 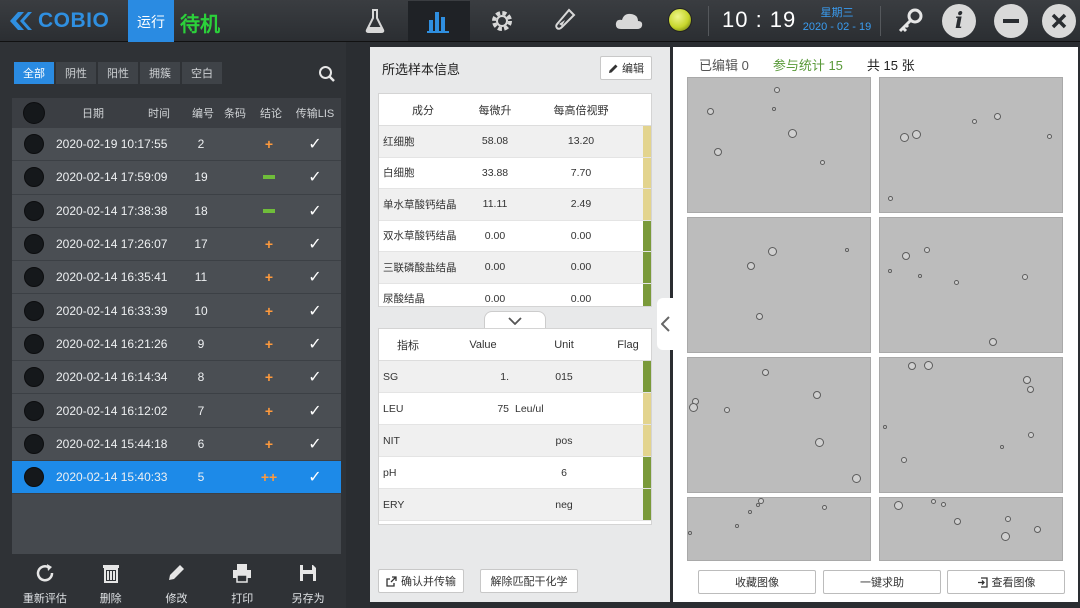 I want to click on table-row: NIT pos, so click(x=515, y=441).